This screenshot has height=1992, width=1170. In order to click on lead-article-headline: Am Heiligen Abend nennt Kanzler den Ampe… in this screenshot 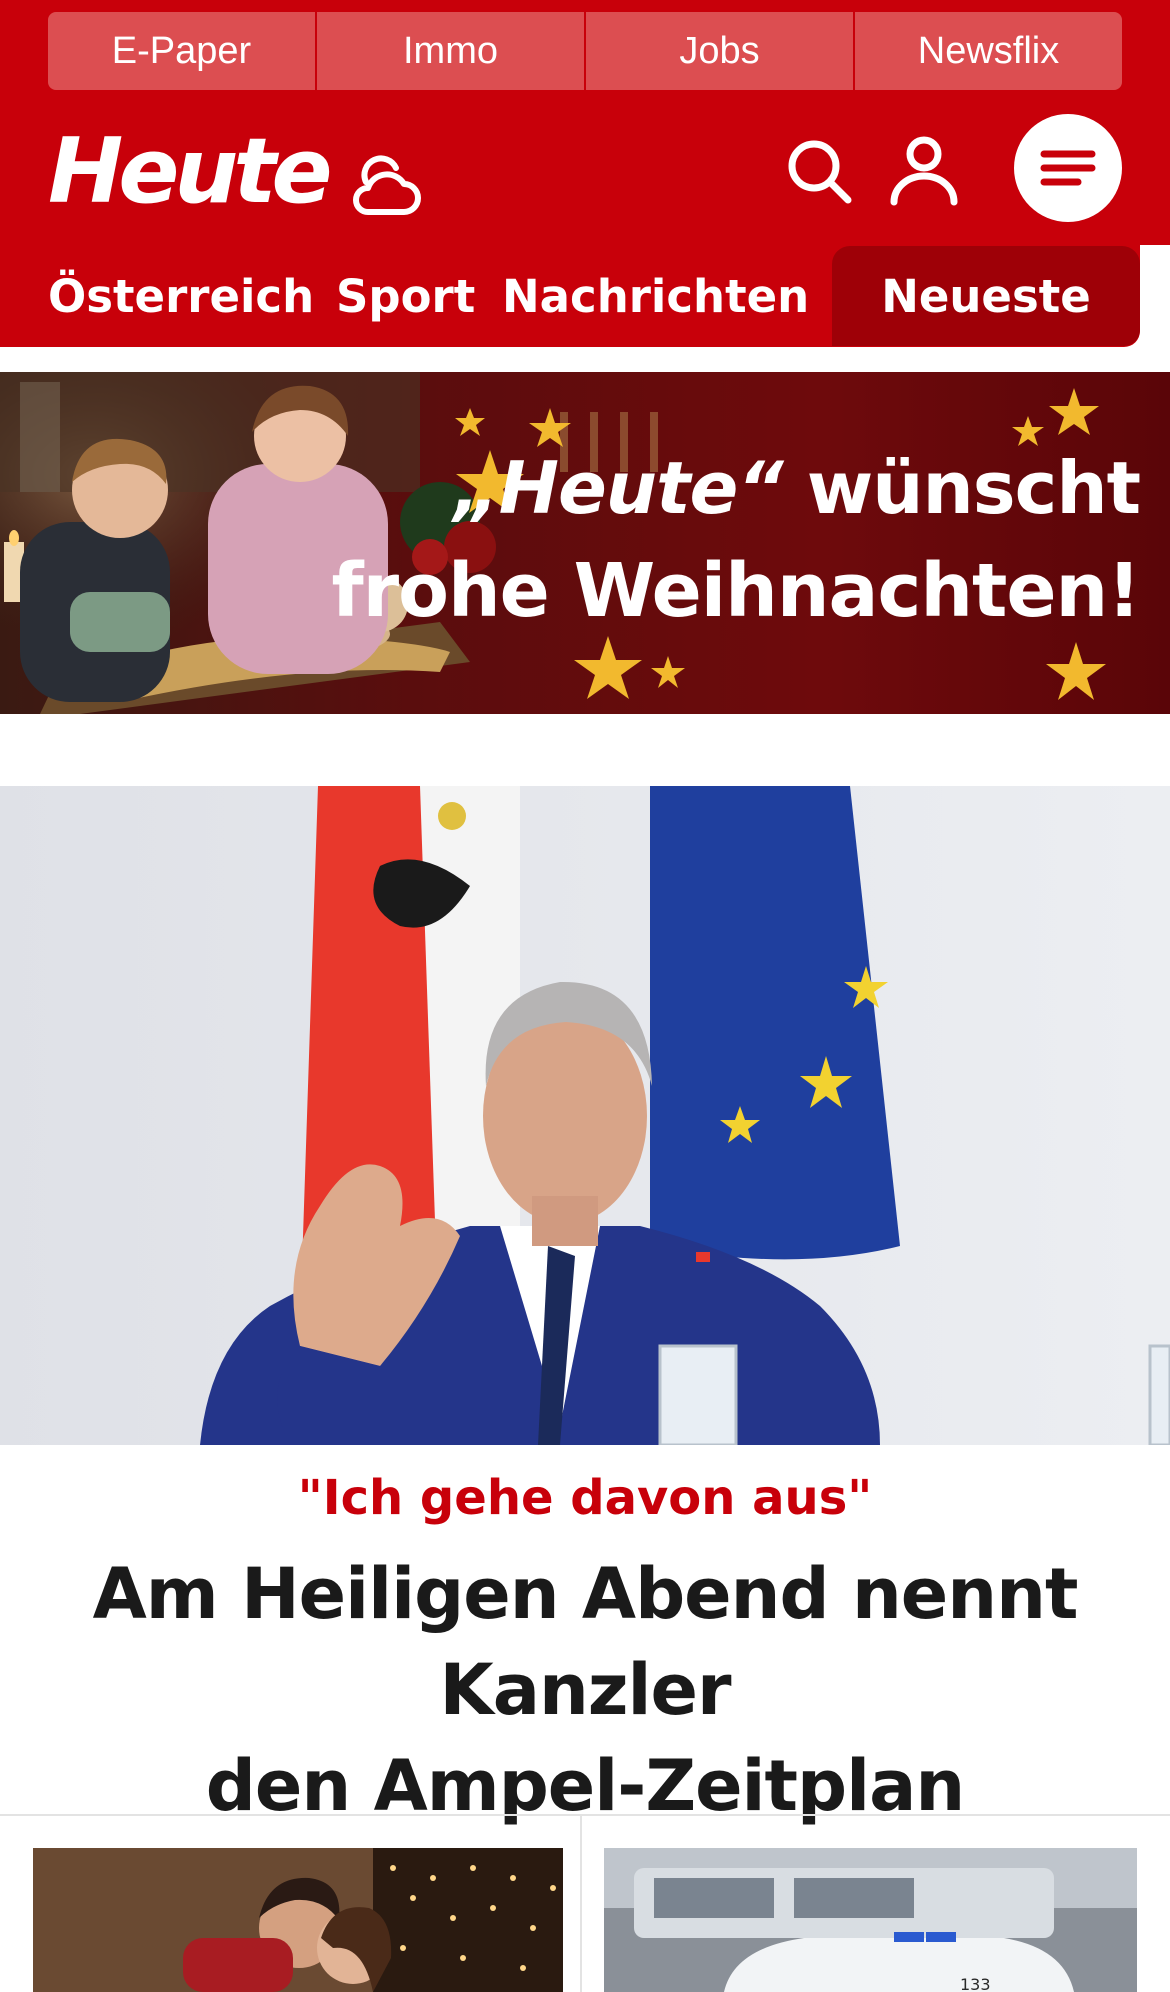, I will do `click(585, 1690)`.